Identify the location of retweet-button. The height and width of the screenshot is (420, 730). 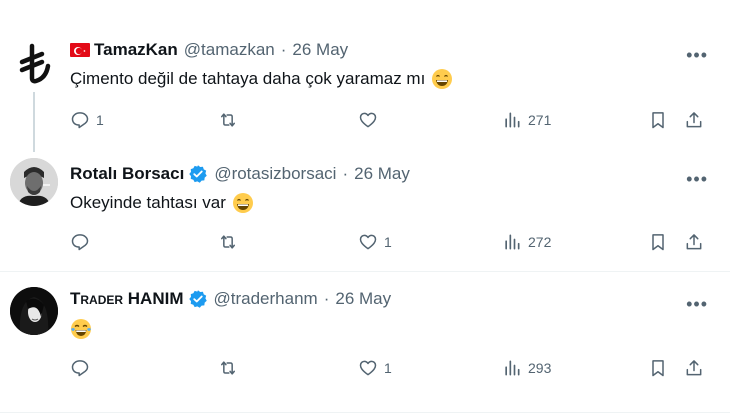
(231, 368).